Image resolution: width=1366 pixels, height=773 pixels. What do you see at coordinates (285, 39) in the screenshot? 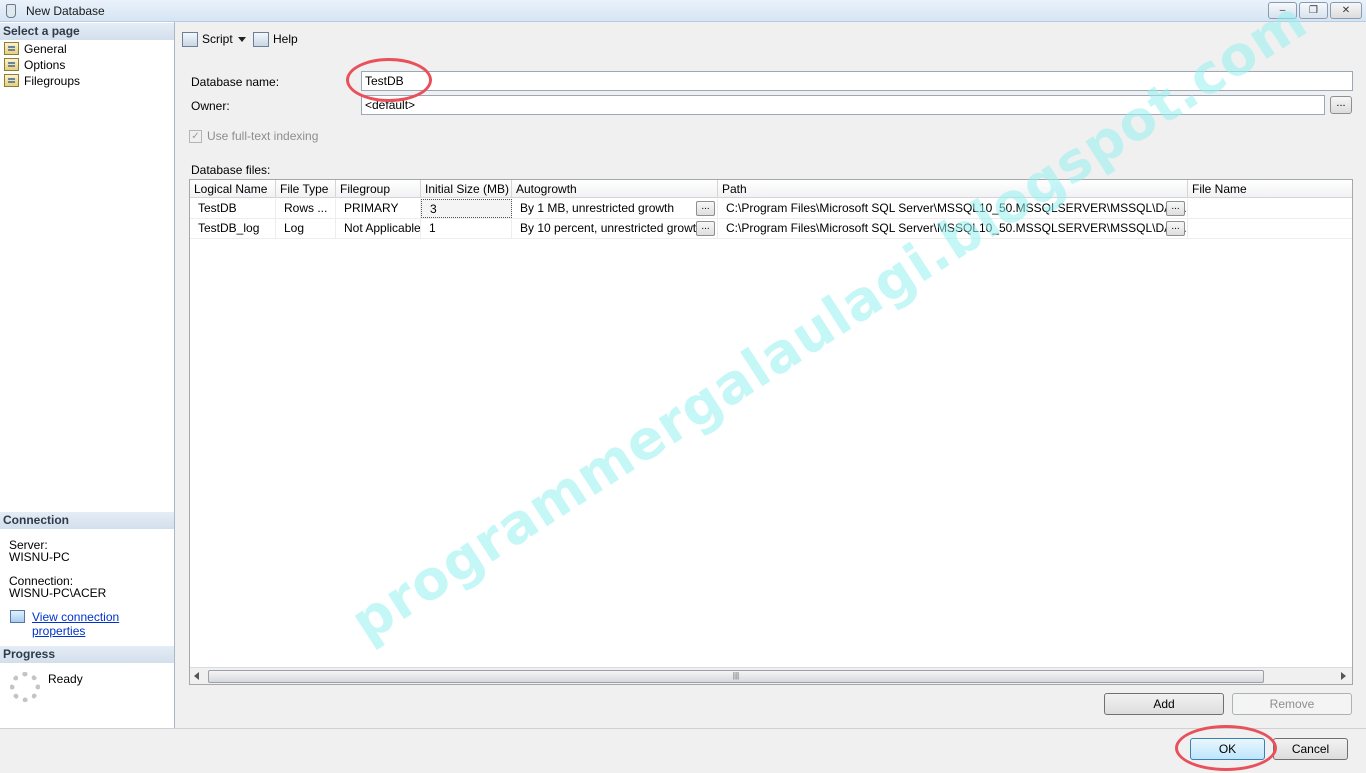
I see `help-label: Help` at bounding box center [285, 39].